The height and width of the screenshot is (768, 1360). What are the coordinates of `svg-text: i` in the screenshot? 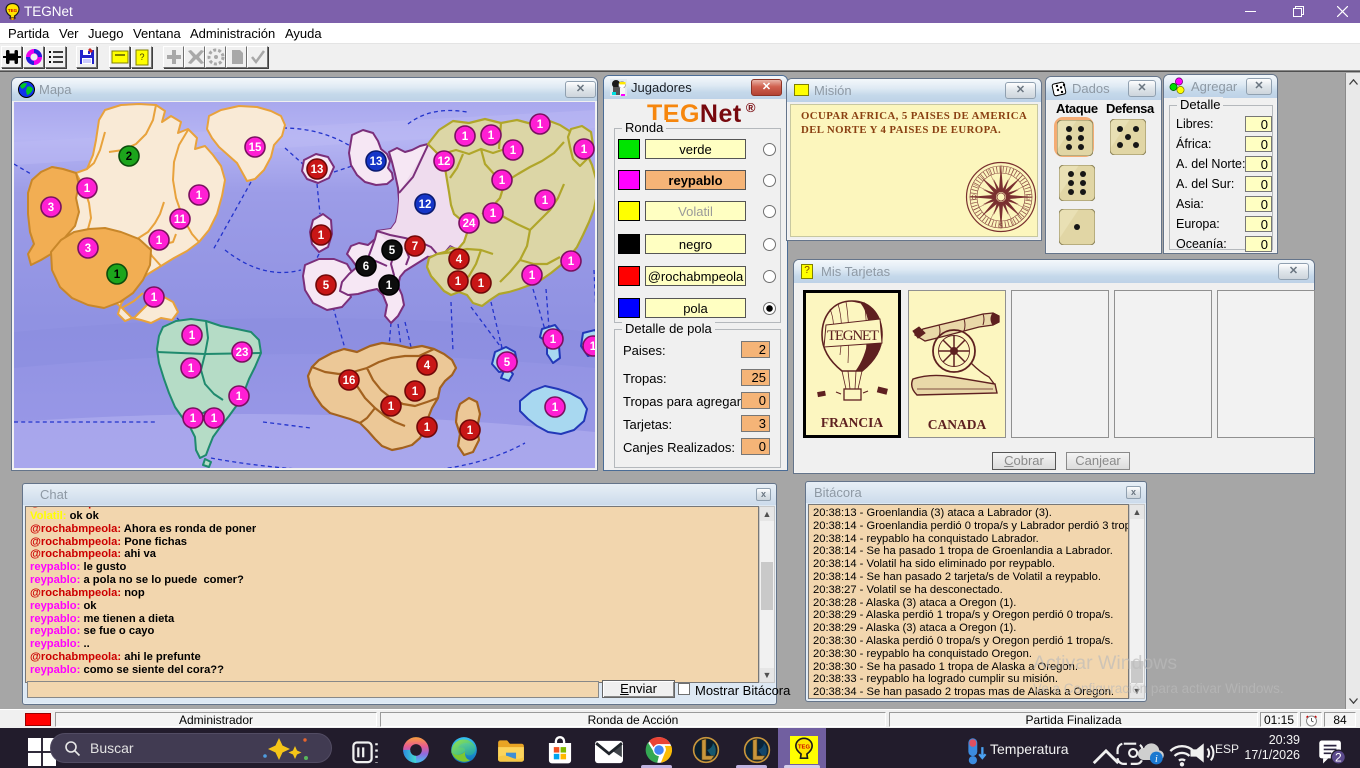 It's located at (1156, 759).